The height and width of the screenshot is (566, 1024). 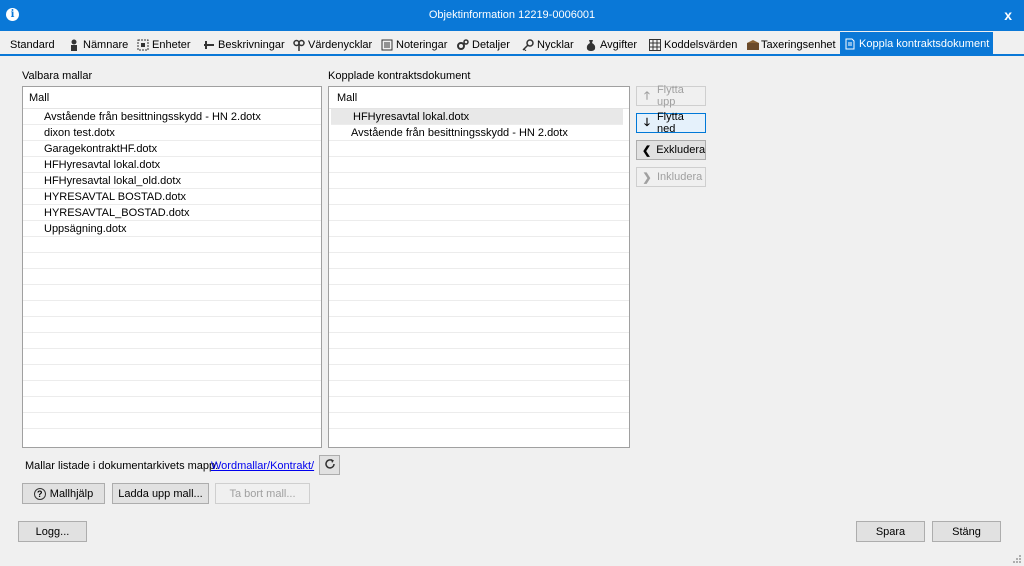 What do you see at coordinates (122, 466) in the screenshot?
I see `folder-label: Mallar listade i dokumentarkivets mapp:` at bounding box center [122, 466].